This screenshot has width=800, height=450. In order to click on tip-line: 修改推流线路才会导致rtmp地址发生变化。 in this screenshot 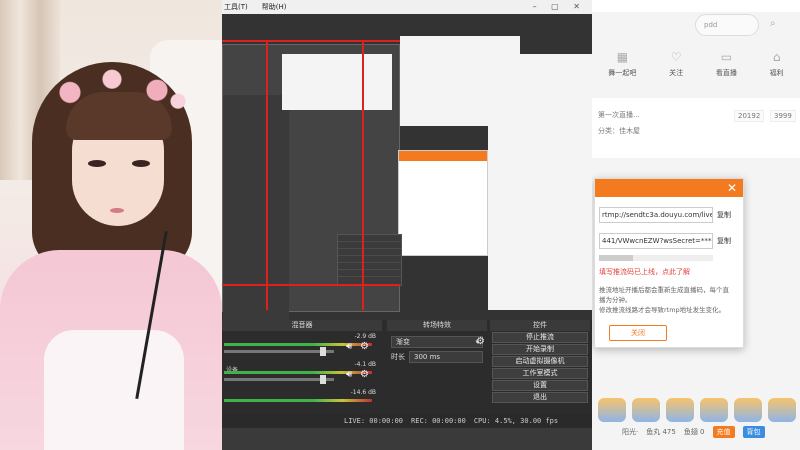, I will do `click(662, 310)`.